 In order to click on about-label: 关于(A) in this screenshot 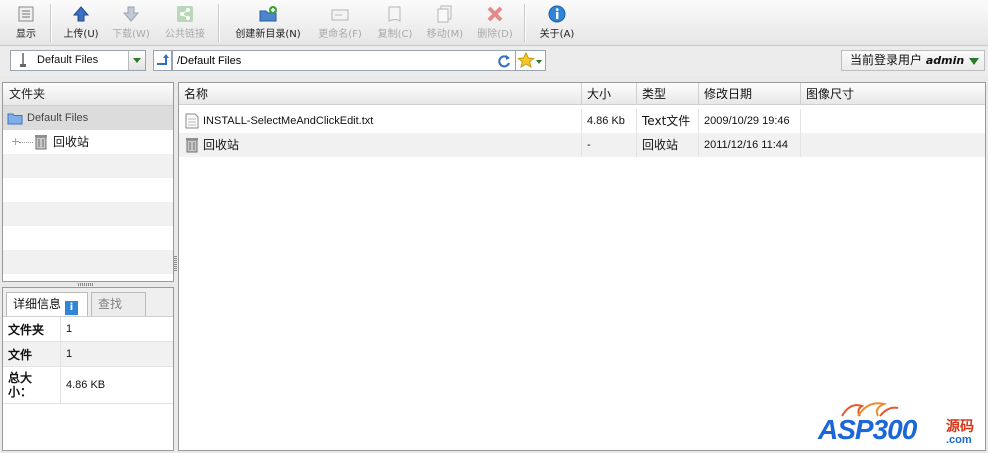, I will do `click(557, 34)`.